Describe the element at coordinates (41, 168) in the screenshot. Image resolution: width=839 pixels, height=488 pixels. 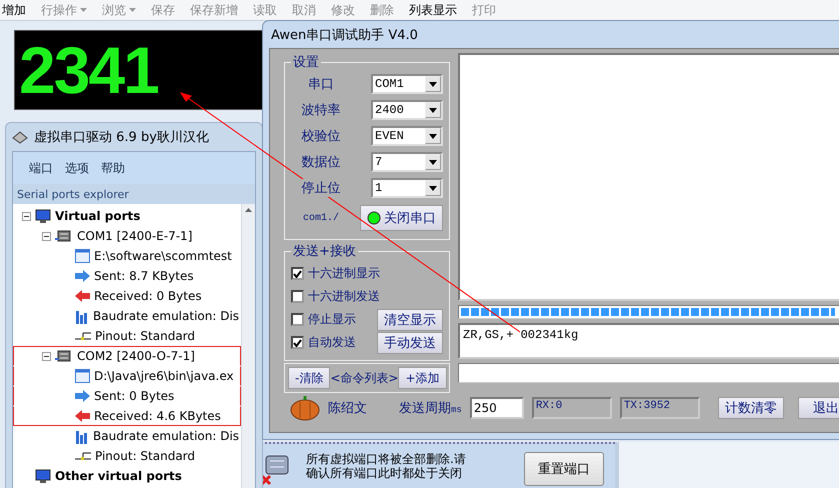
I see `menu-item: 端口` at that location.